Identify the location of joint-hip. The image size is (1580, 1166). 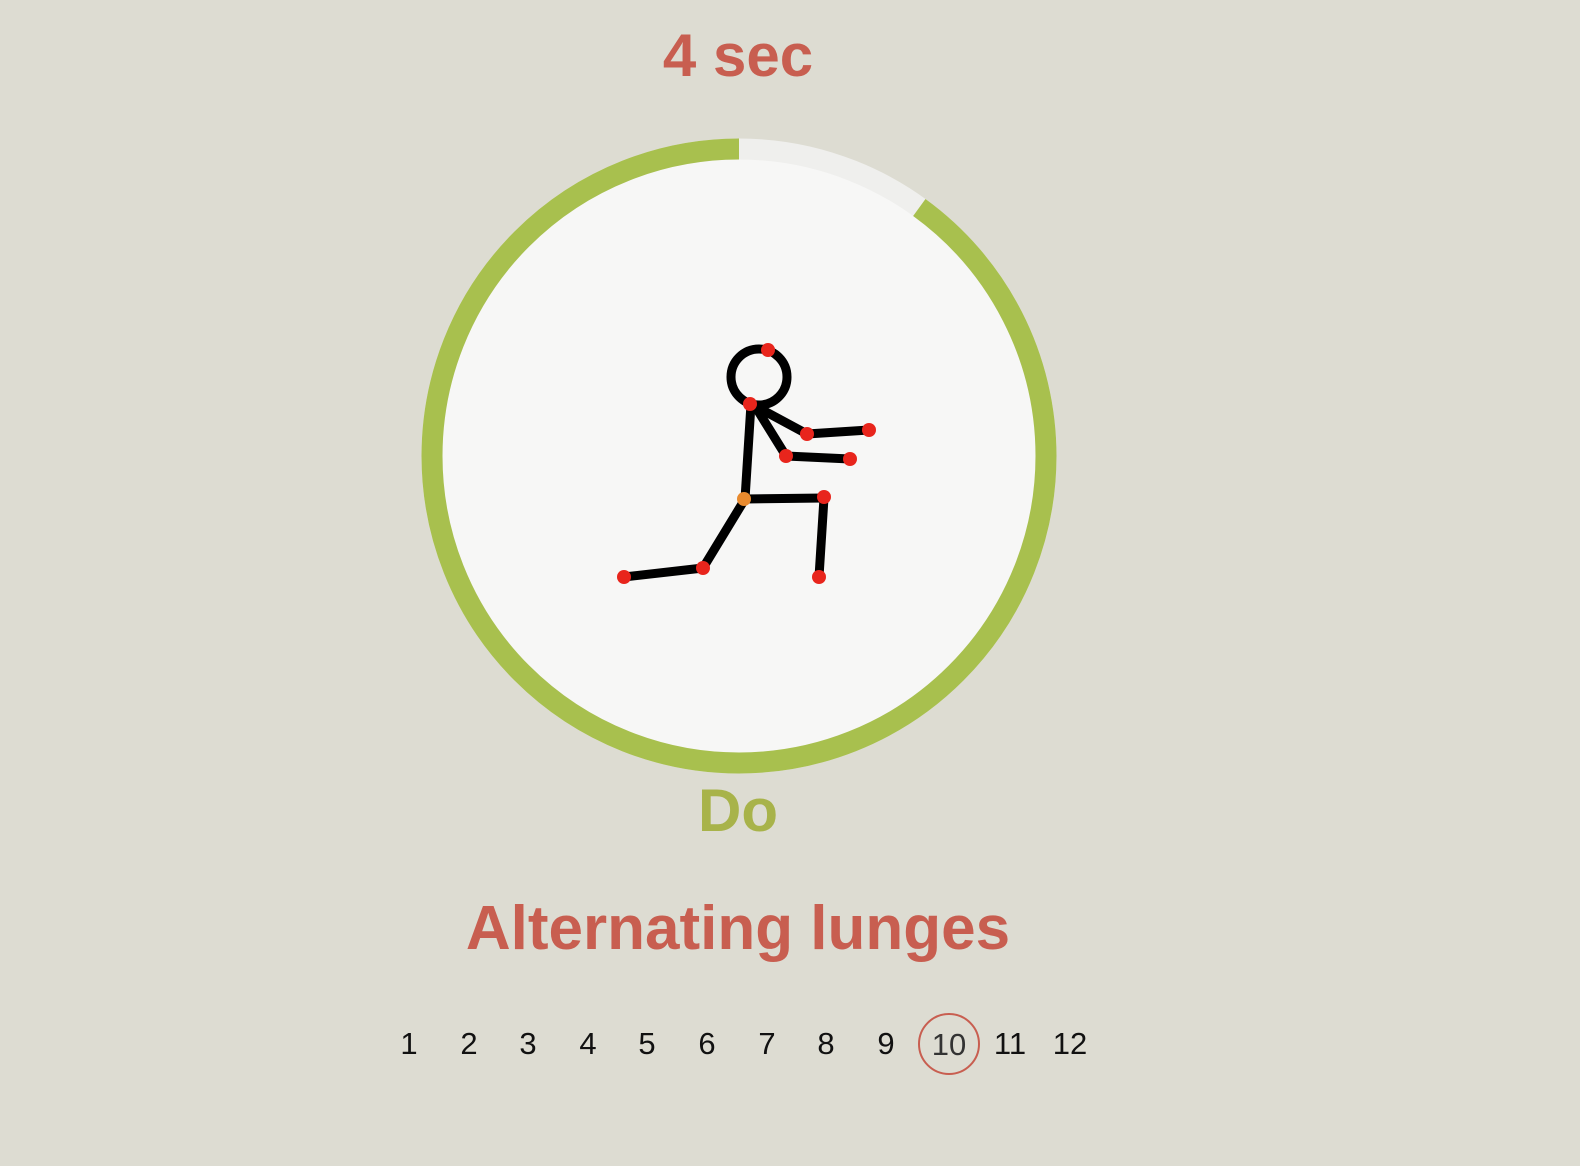
(744, 499).